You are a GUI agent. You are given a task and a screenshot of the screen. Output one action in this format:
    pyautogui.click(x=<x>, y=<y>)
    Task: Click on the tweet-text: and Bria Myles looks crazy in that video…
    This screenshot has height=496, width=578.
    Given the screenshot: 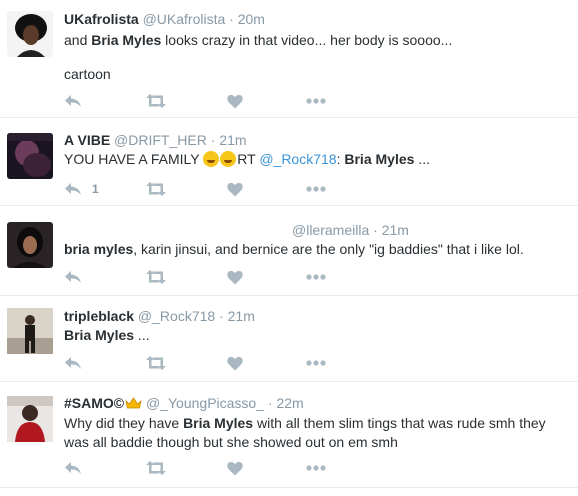 What is the action you would take?
    pyautogui.click(x=317, y=40)
    